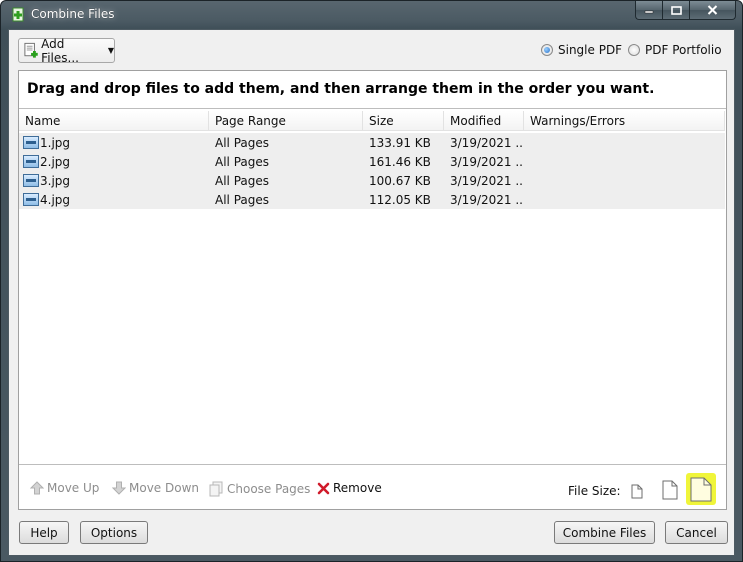 The width and height of the screenshot is (743, 562). Describe the element at coordinates (114, 532) in the screenshot. I see `options-button: Options` at that location.